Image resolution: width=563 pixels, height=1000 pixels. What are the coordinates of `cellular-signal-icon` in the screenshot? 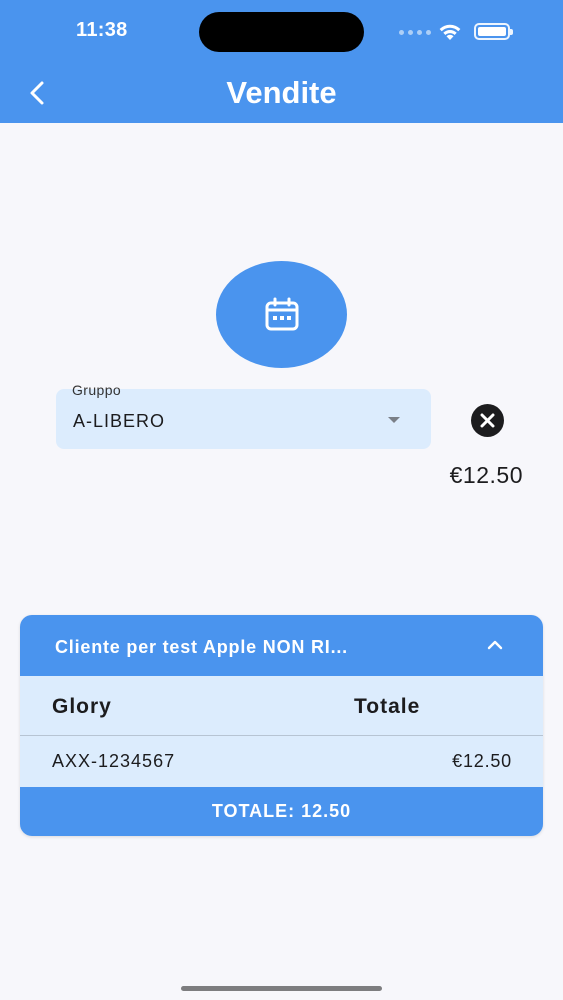 It's located at (415, 32).